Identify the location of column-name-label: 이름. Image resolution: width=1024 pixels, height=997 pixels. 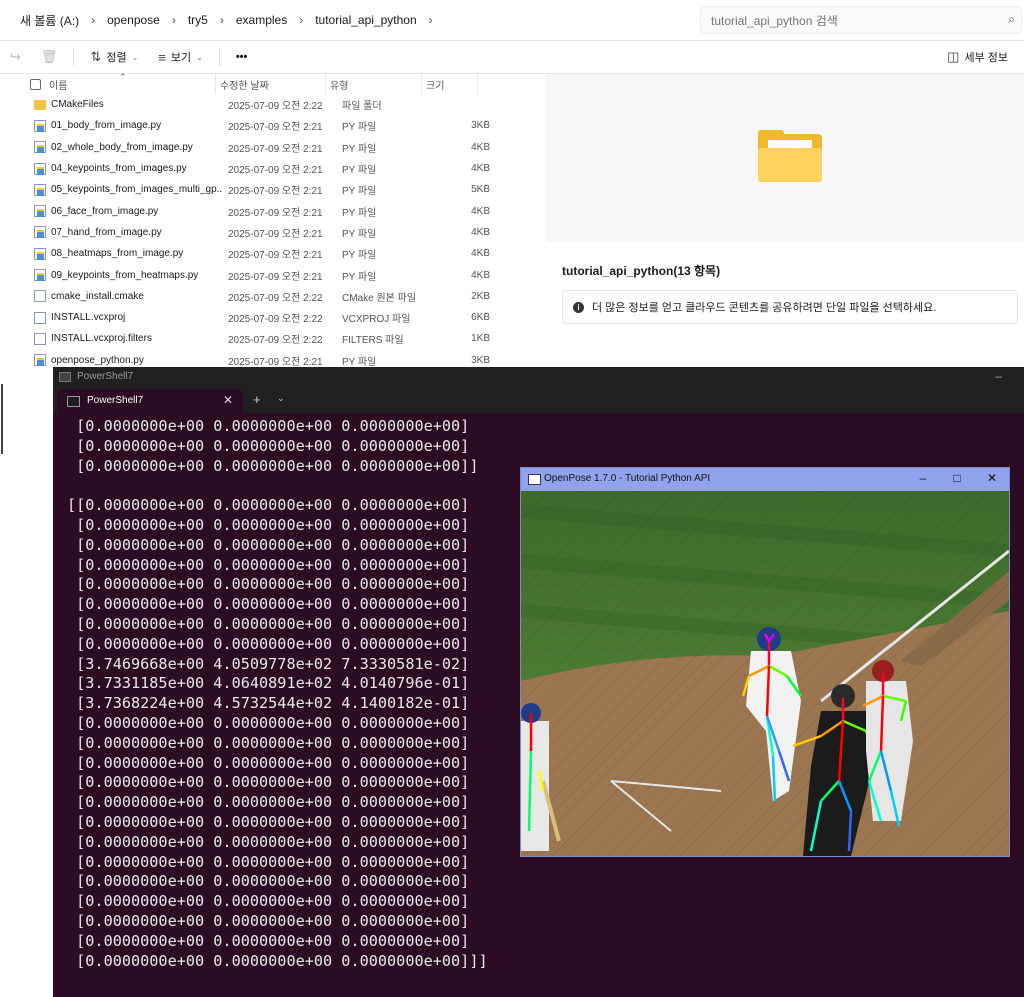
(58, 86).